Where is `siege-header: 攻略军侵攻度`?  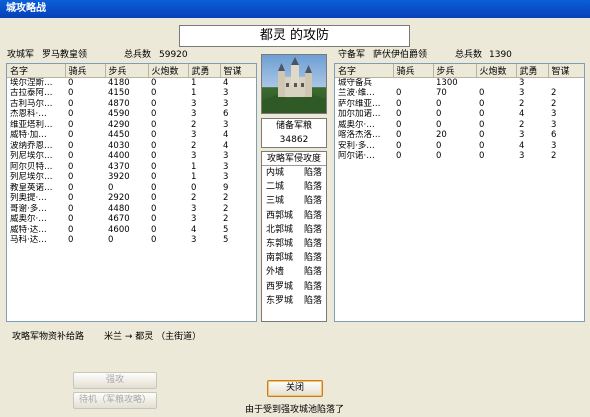 siege-header: 攻略军侵攻度 is located at coordinates (294, 159).